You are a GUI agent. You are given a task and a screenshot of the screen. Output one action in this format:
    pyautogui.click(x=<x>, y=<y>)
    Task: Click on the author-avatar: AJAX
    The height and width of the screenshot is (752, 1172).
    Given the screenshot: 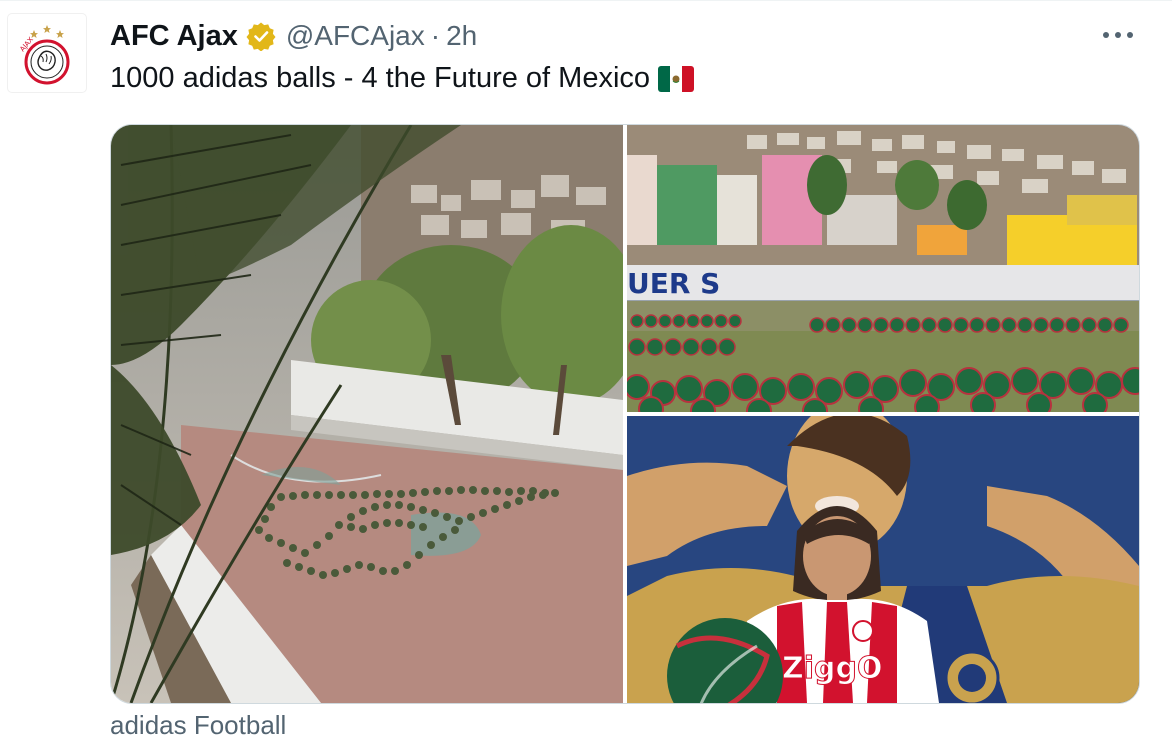 What is the action you would take?
    pyautogui.click(x=47, y=53)
    